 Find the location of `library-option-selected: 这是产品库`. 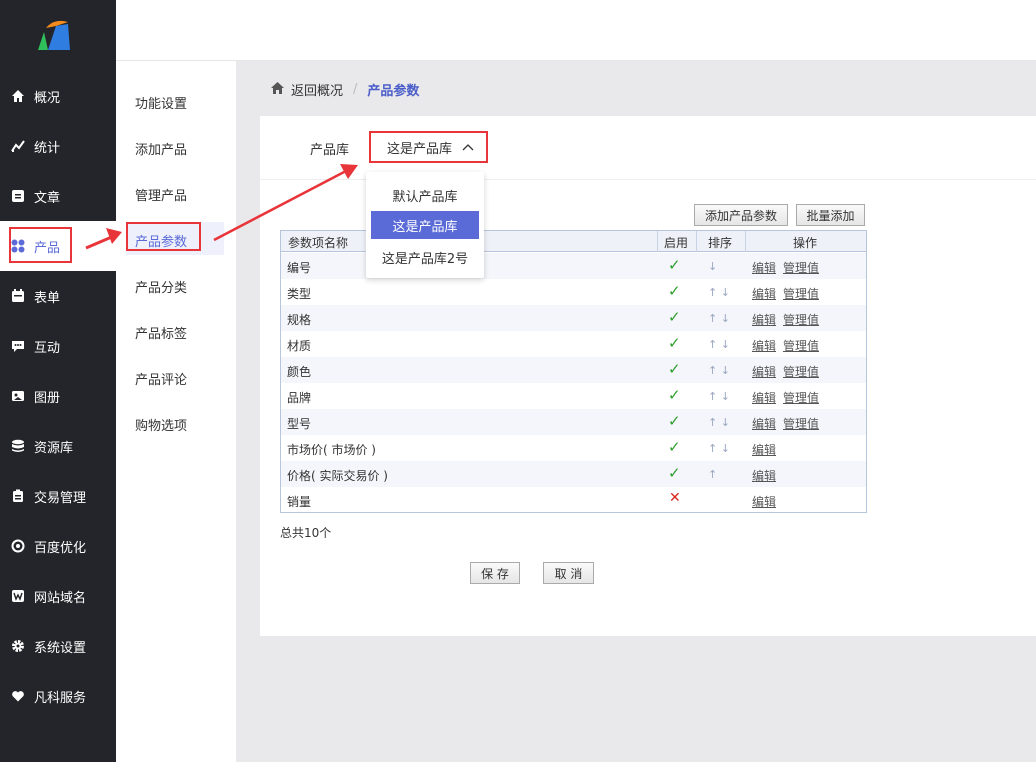

library-option-selected: 这是产品库 is located at coordinates (425, 225).